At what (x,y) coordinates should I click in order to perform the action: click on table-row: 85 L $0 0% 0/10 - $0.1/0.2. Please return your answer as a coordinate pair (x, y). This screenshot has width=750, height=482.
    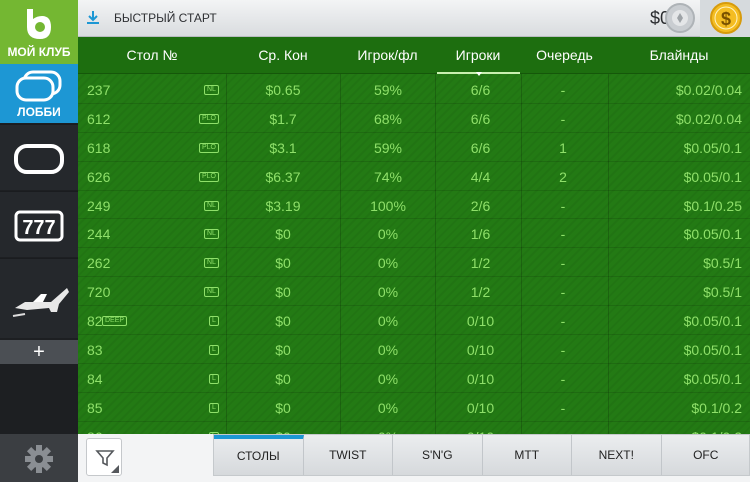
    Looking at the image, I should click on (414, 407).